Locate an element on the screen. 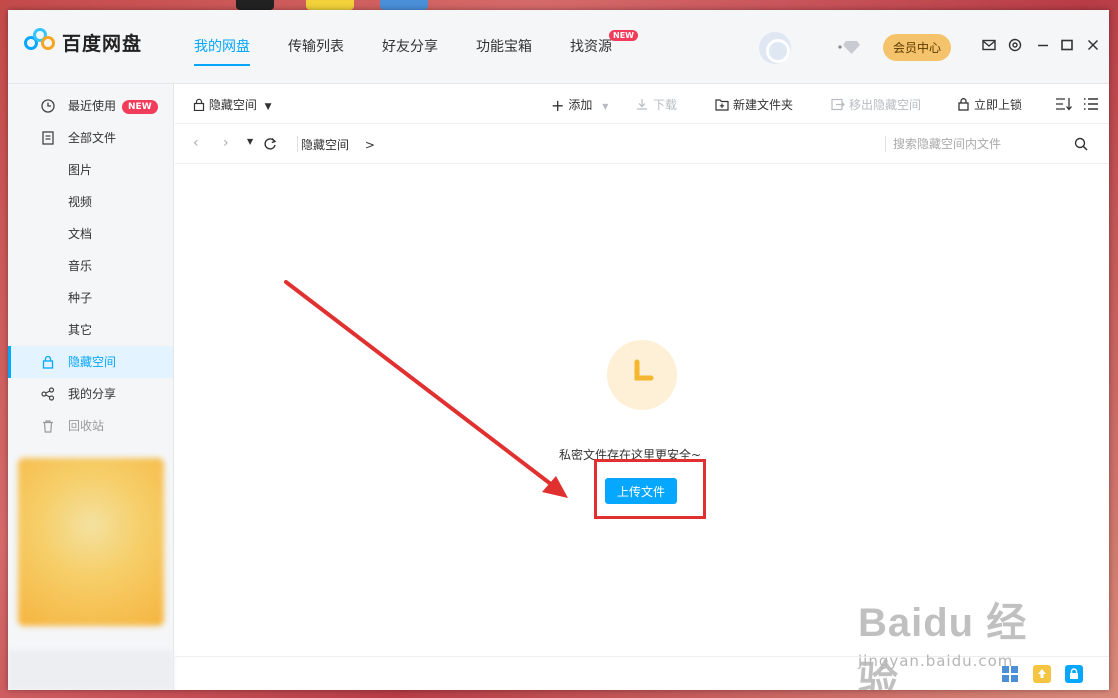 Image resolution: width=1118 pixels, height=698 pixels. history-dropdown-icon: ▼ is located at coordinates (250, 141).